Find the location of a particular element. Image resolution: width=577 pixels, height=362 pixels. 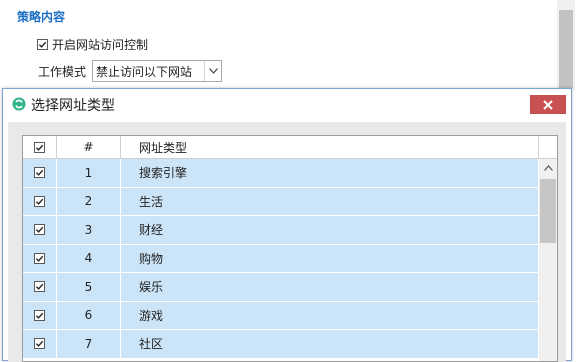

table-row: 2 生活 is located at coordinates (281, 201).